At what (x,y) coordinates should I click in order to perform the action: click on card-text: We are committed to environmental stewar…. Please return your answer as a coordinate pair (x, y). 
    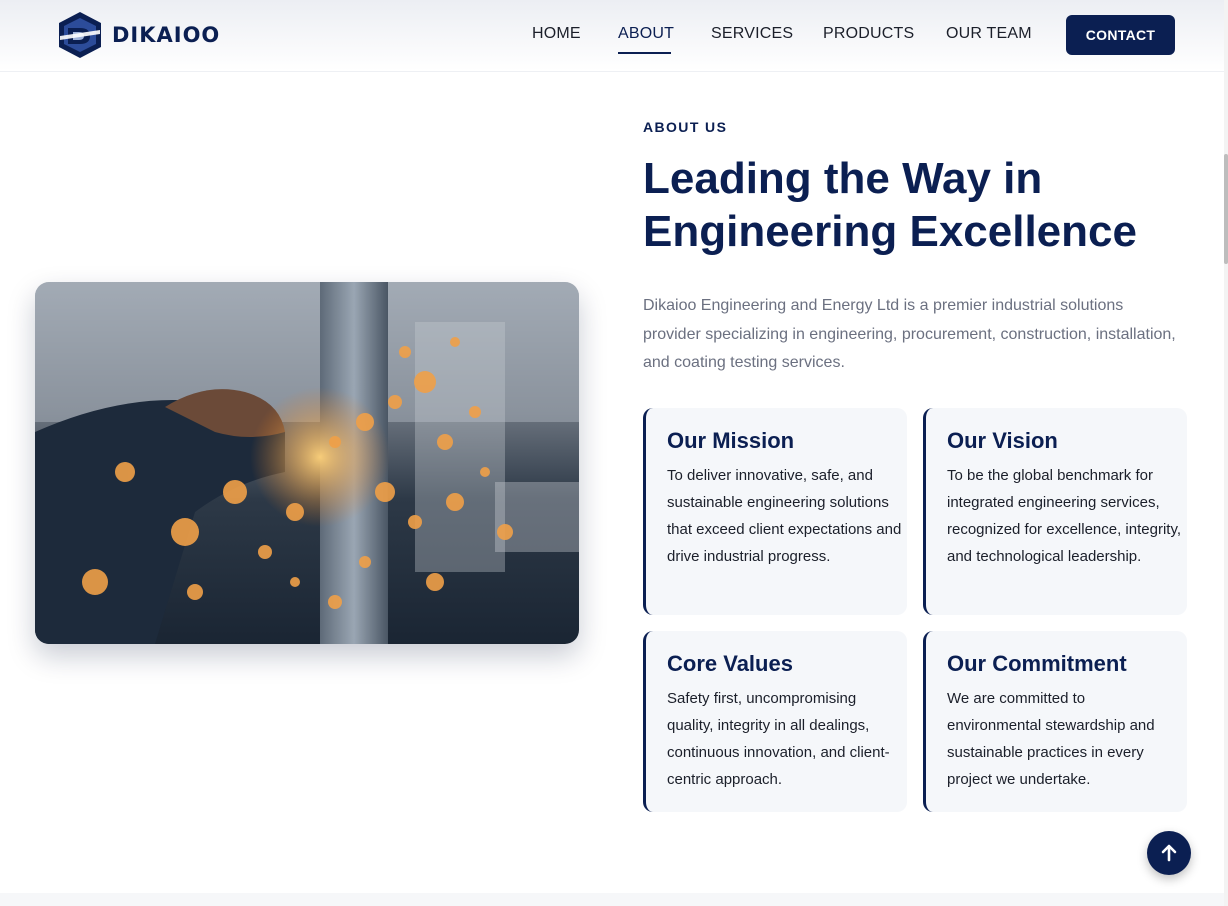
    Looking at the image, I should click on (1051, 739).